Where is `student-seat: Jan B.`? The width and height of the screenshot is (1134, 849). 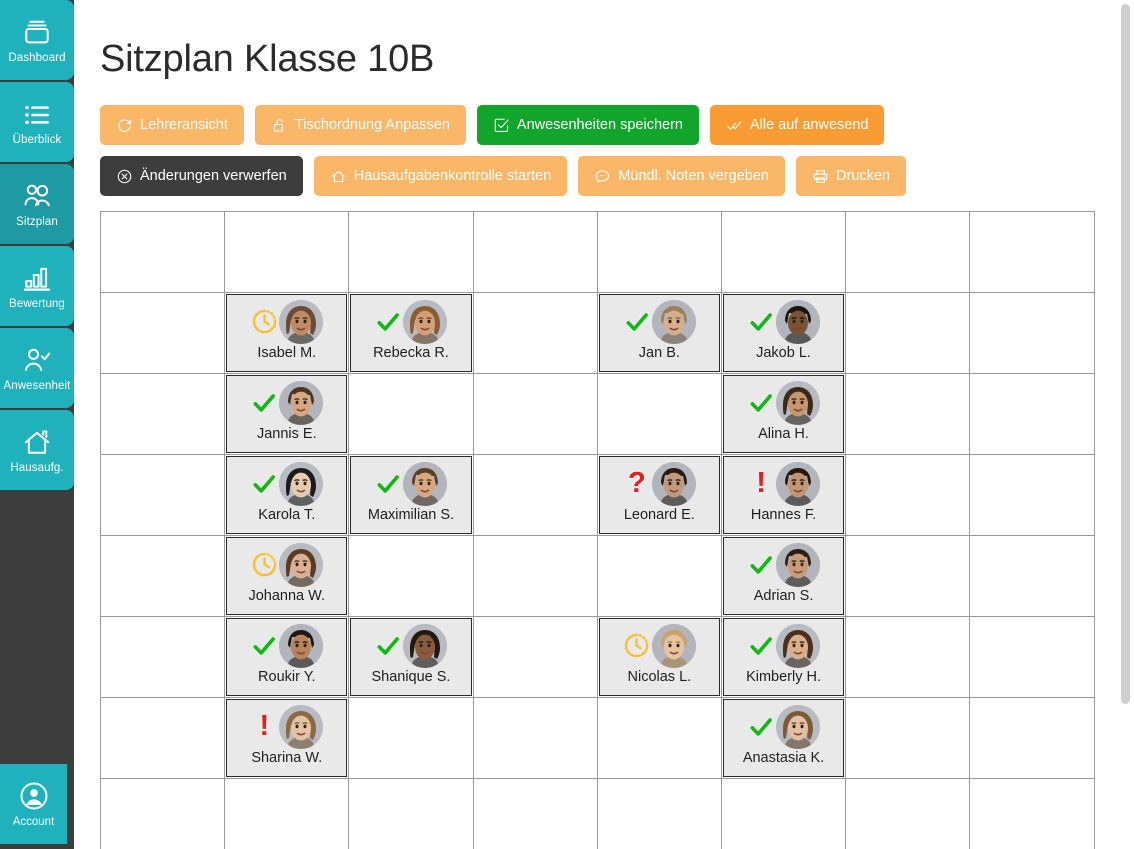 student-seat: Jan B. is located at coordinates (659, 333).